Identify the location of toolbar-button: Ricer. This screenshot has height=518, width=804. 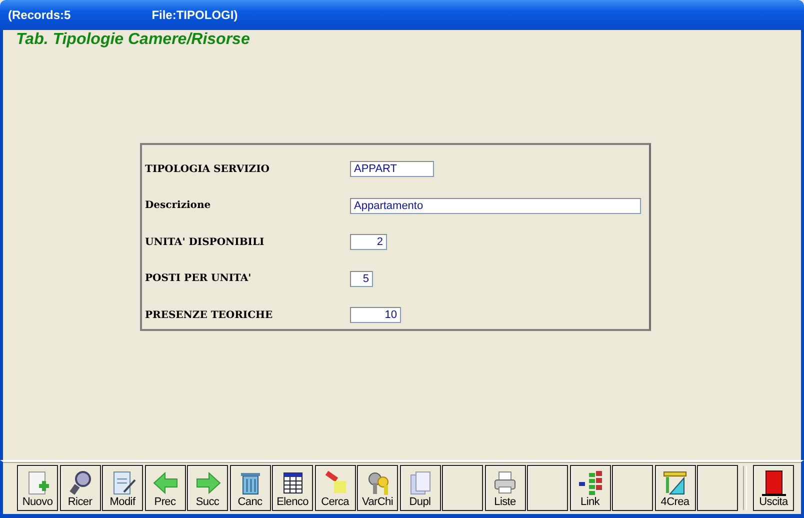
(80, 488).